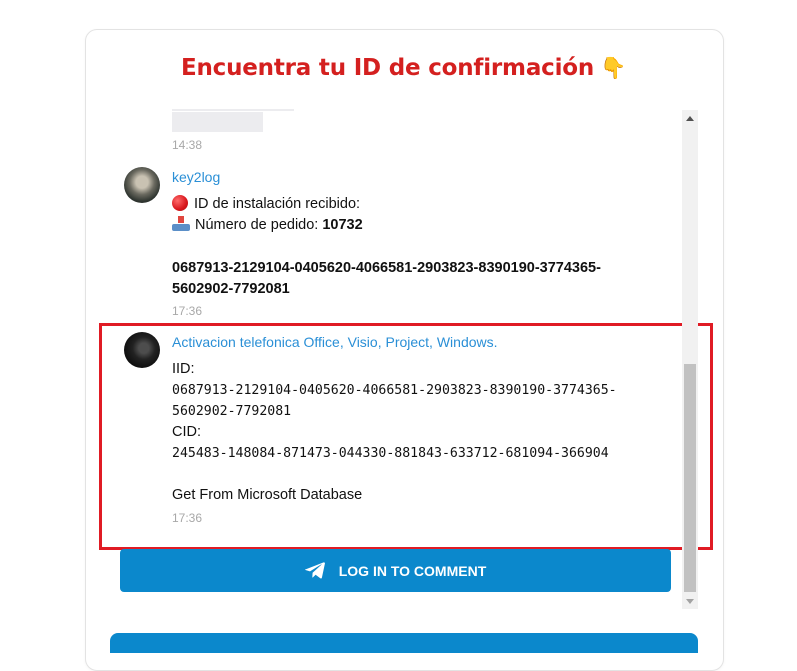  Describe the element at coordinates (142, 185) in the screenshot. I see `avatar` at that location.